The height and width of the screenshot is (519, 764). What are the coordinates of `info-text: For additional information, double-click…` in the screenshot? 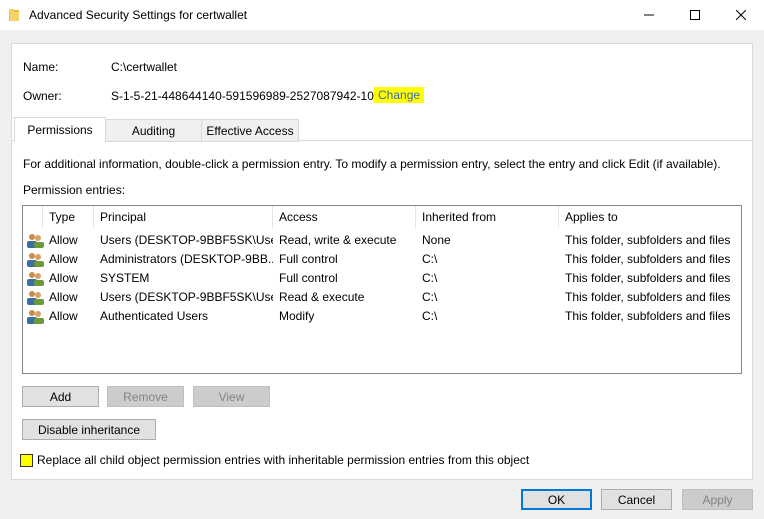 It's located at (372, 164).